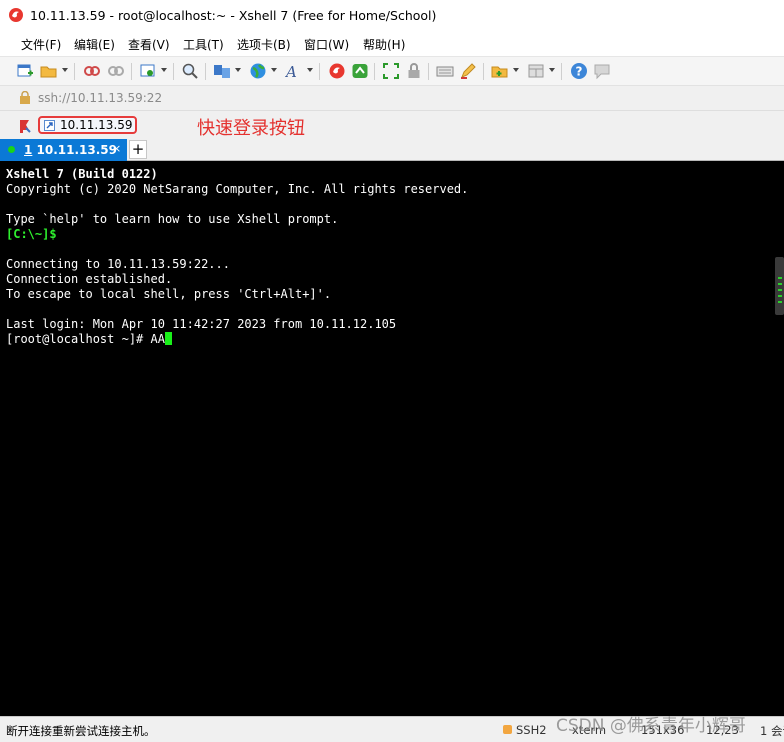  I want to click on connected-status-icon, so click(11, 149).